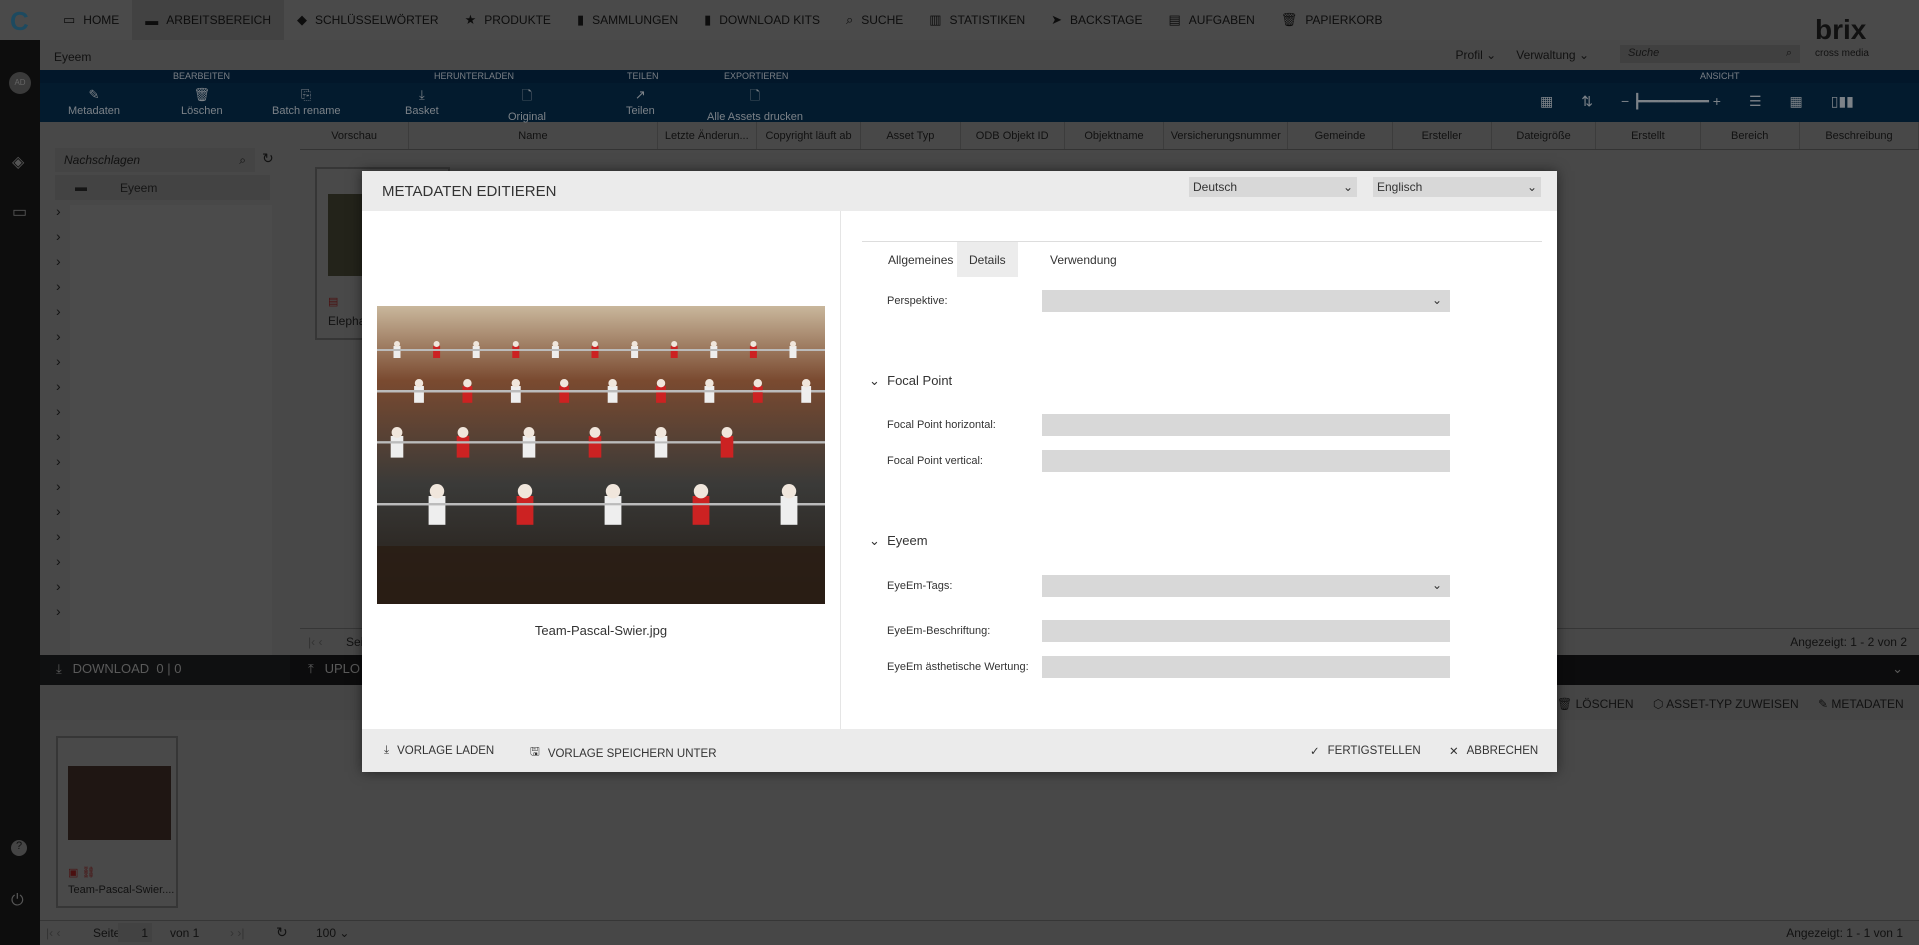  What do you see at coordinates (640, 102) in the screenshot?
I see `share-button: ↗ Teilen` at bounding box center [640, 102].